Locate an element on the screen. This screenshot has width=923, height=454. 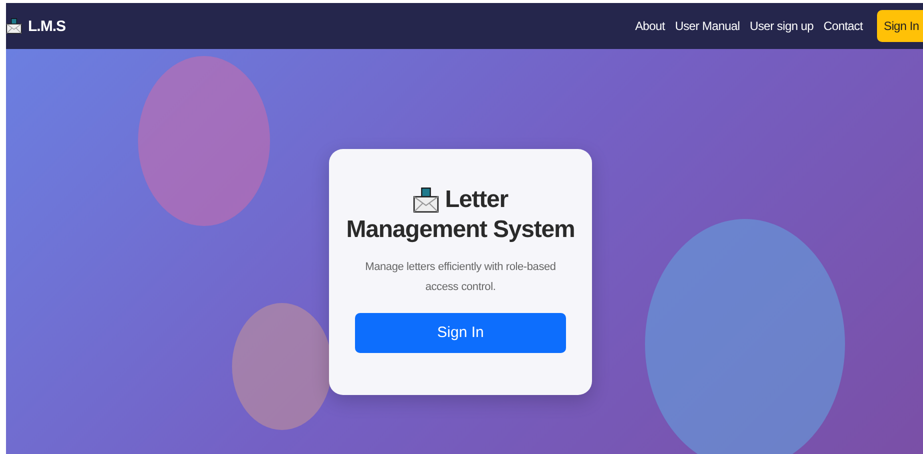
card-description: Manage letters efficiently with role-based access control. is located at coordinates (460, 277).